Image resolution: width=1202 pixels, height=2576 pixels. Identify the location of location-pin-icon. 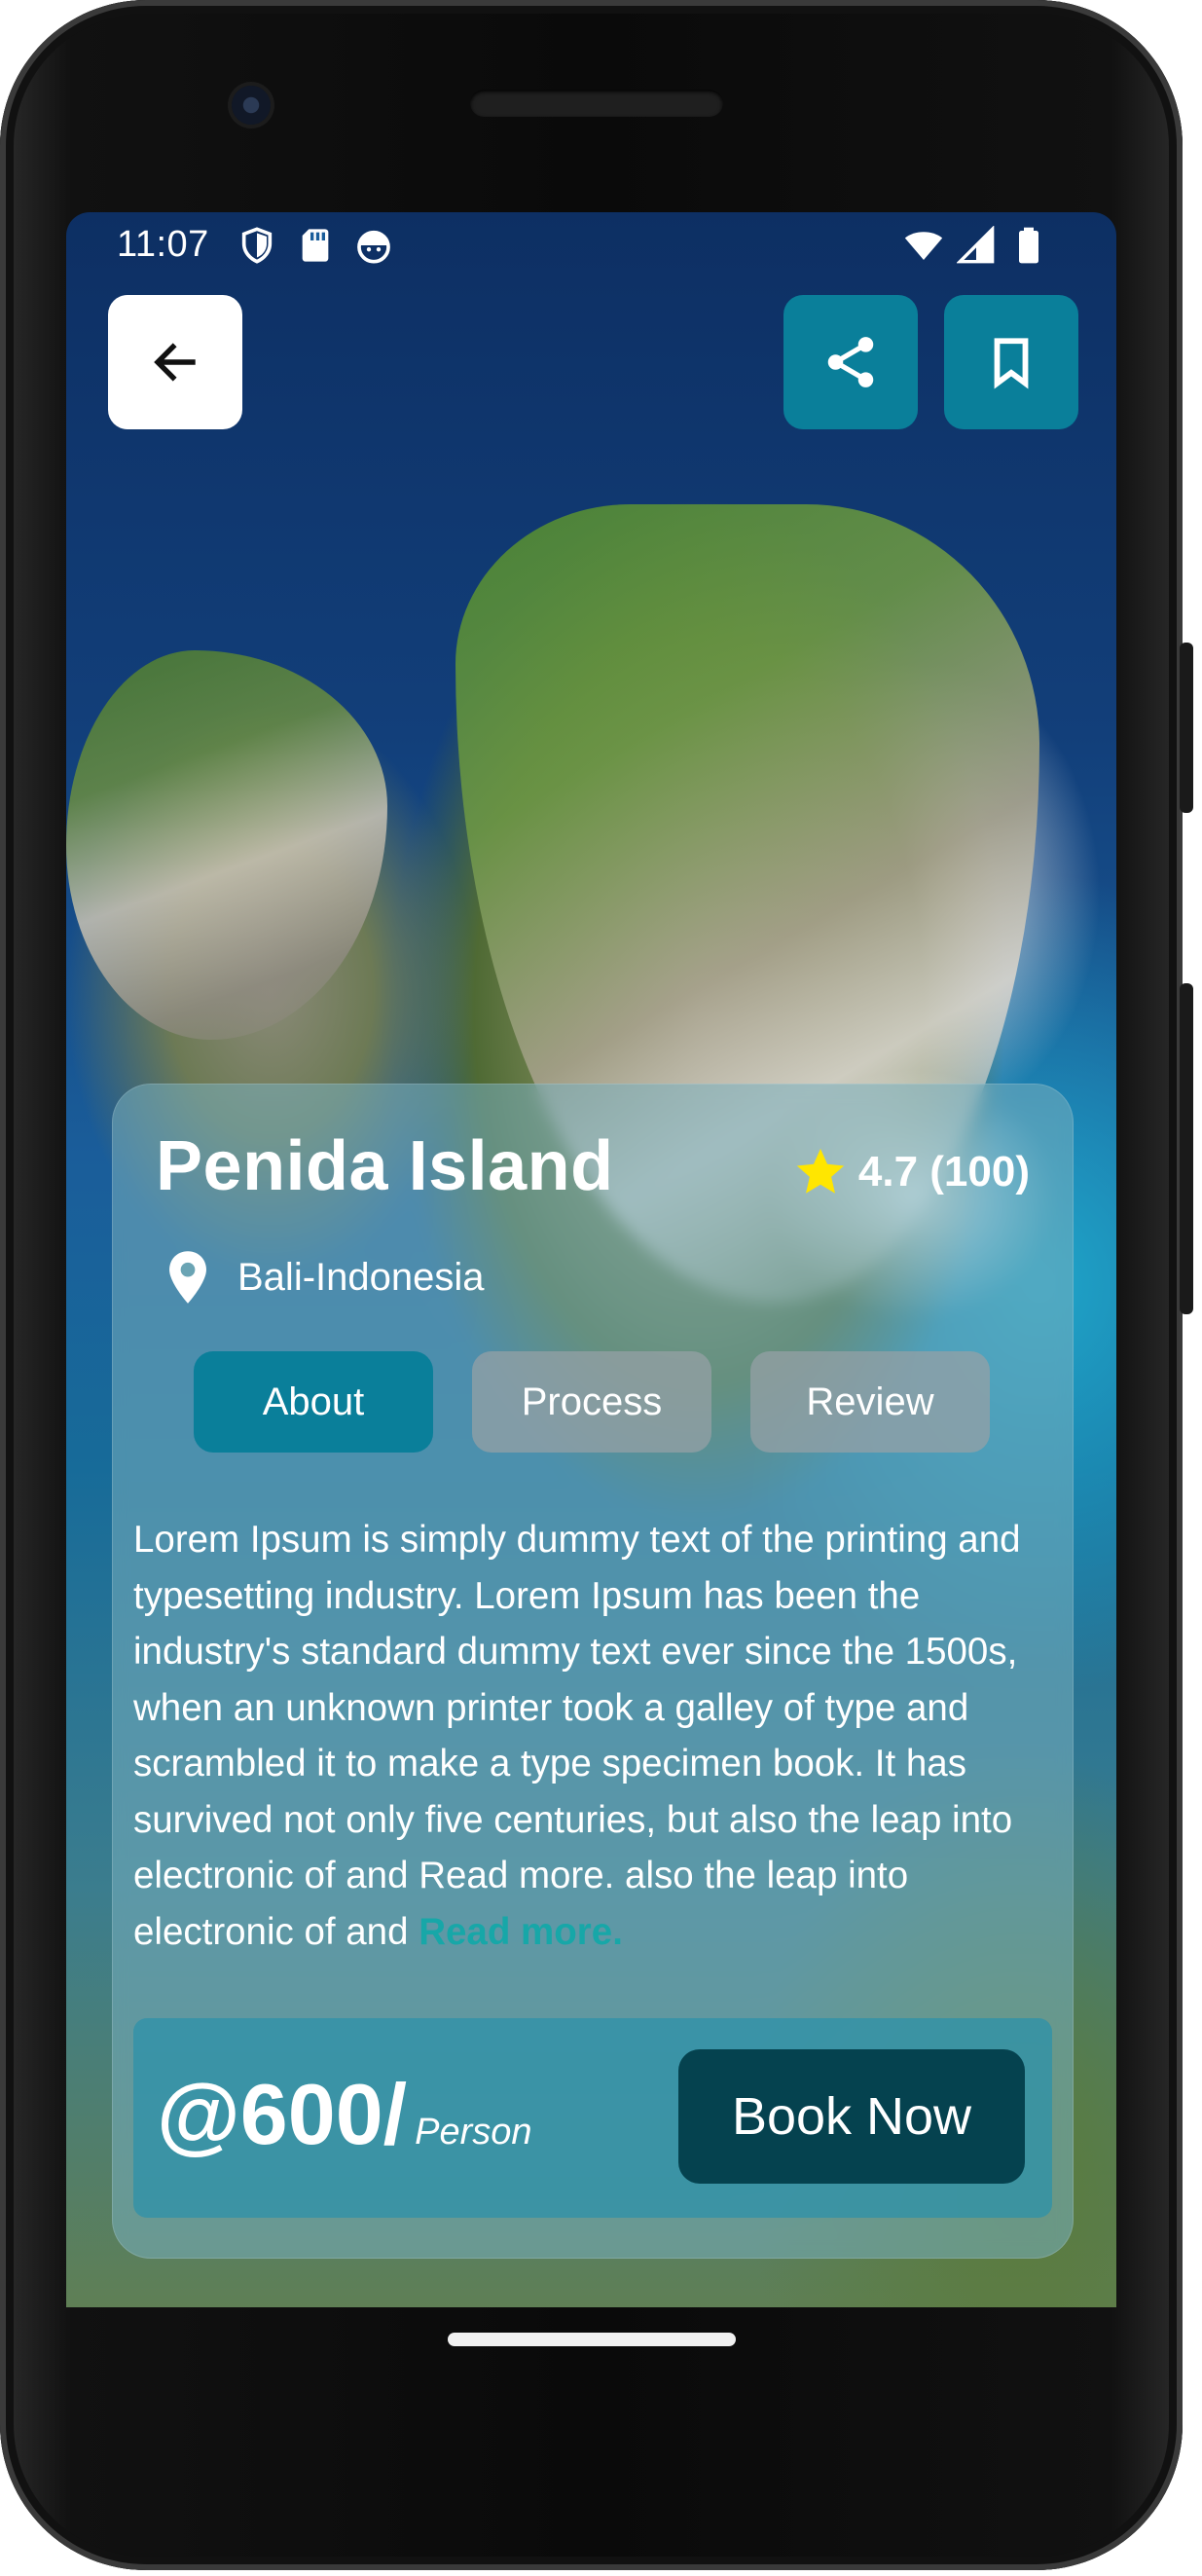
(187, 1277).